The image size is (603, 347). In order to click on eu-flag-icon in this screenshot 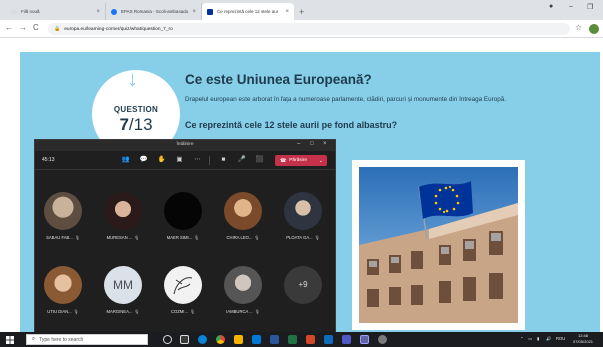, I will do `click(210, 11)`.